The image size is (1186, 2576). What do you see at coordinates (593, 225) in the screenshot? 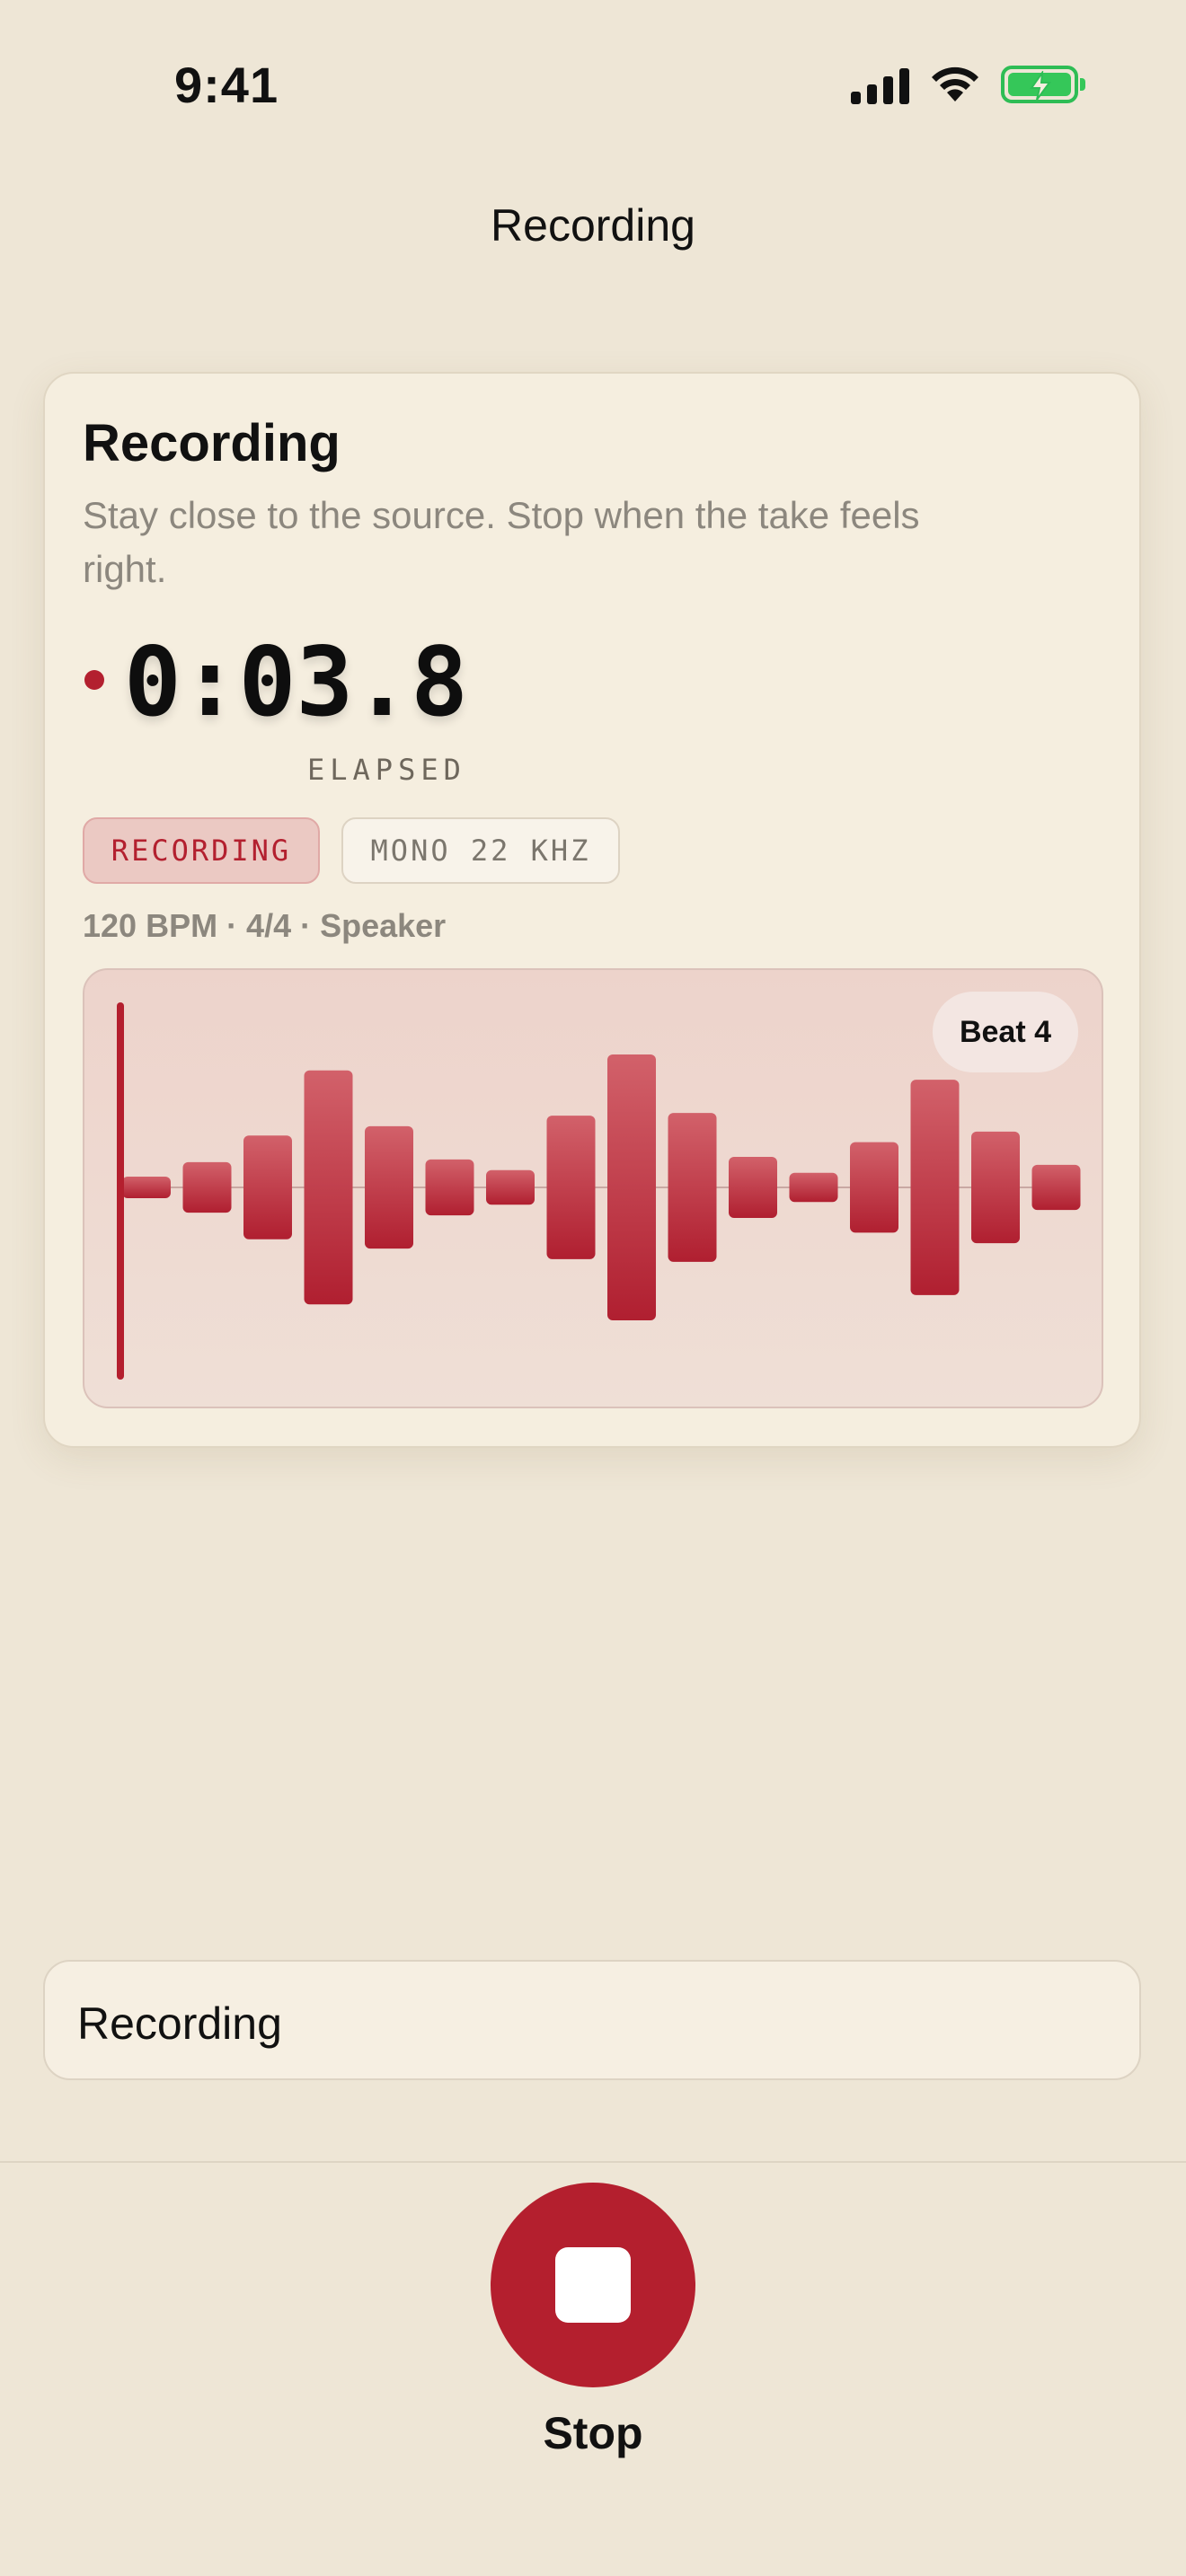
I see `page-title: Recording` at bounding box center [593, 225].